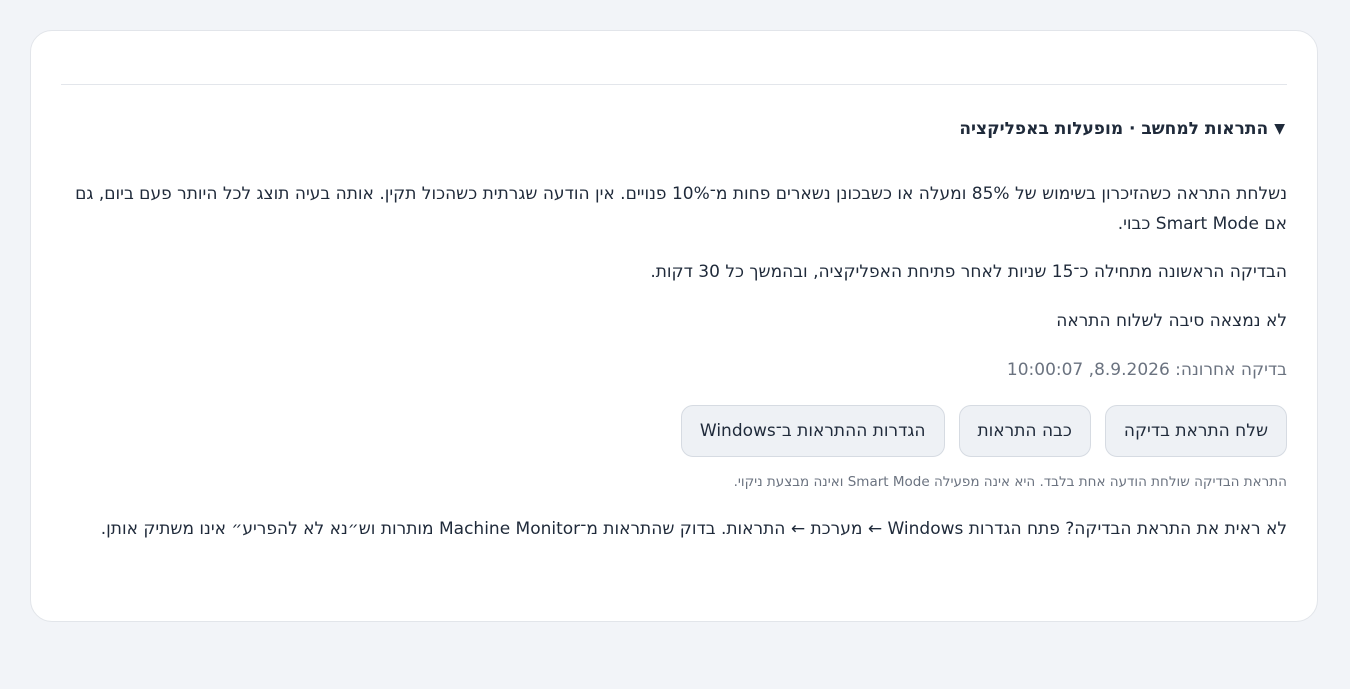 The height and width of the screenshot is (689, 1350). What do you see at coordinates (1195, 431) in the screenshot?
I see `send-test-notification-button: שלח התראת בדיקה` at bounding box center [1195, 431].